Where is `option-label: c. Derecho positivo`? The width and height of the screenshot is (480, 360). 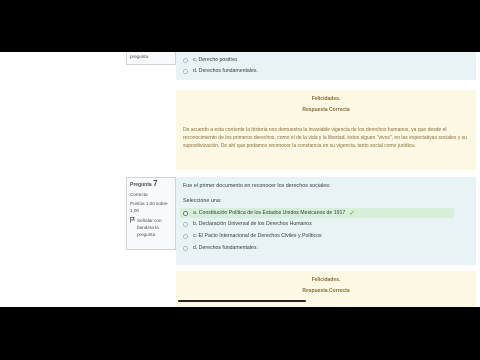 option-label: c. Derecho positivo is located at coordinates (215, 60).